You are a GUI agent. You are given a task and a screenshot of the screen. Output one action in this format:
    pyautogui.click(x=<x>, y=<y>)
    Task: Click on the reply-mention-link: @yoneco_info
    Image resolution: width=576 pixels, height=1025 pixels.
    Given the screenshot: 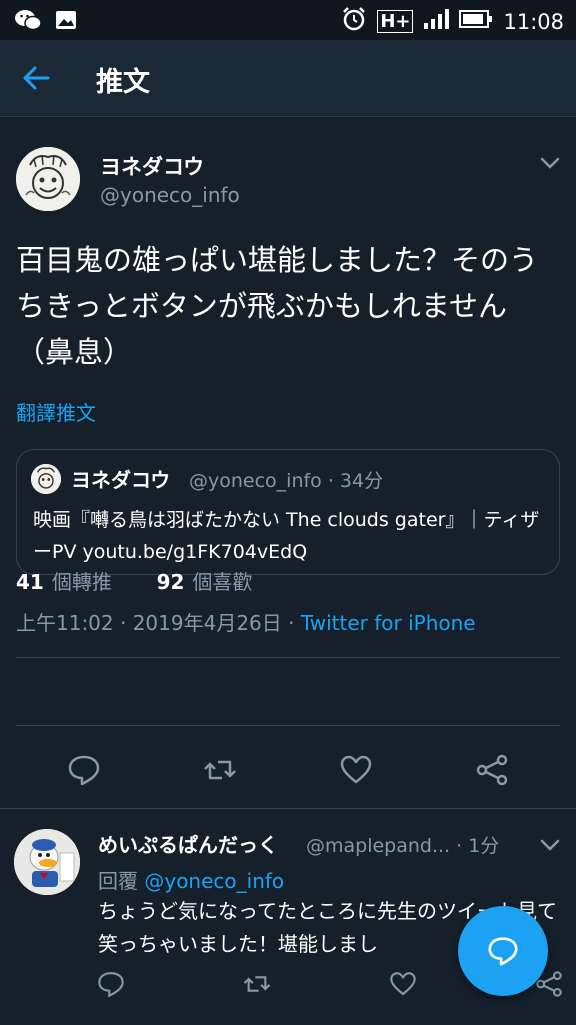 What is the action you would take?
    pyautogui.click(x=214, y=881)
    